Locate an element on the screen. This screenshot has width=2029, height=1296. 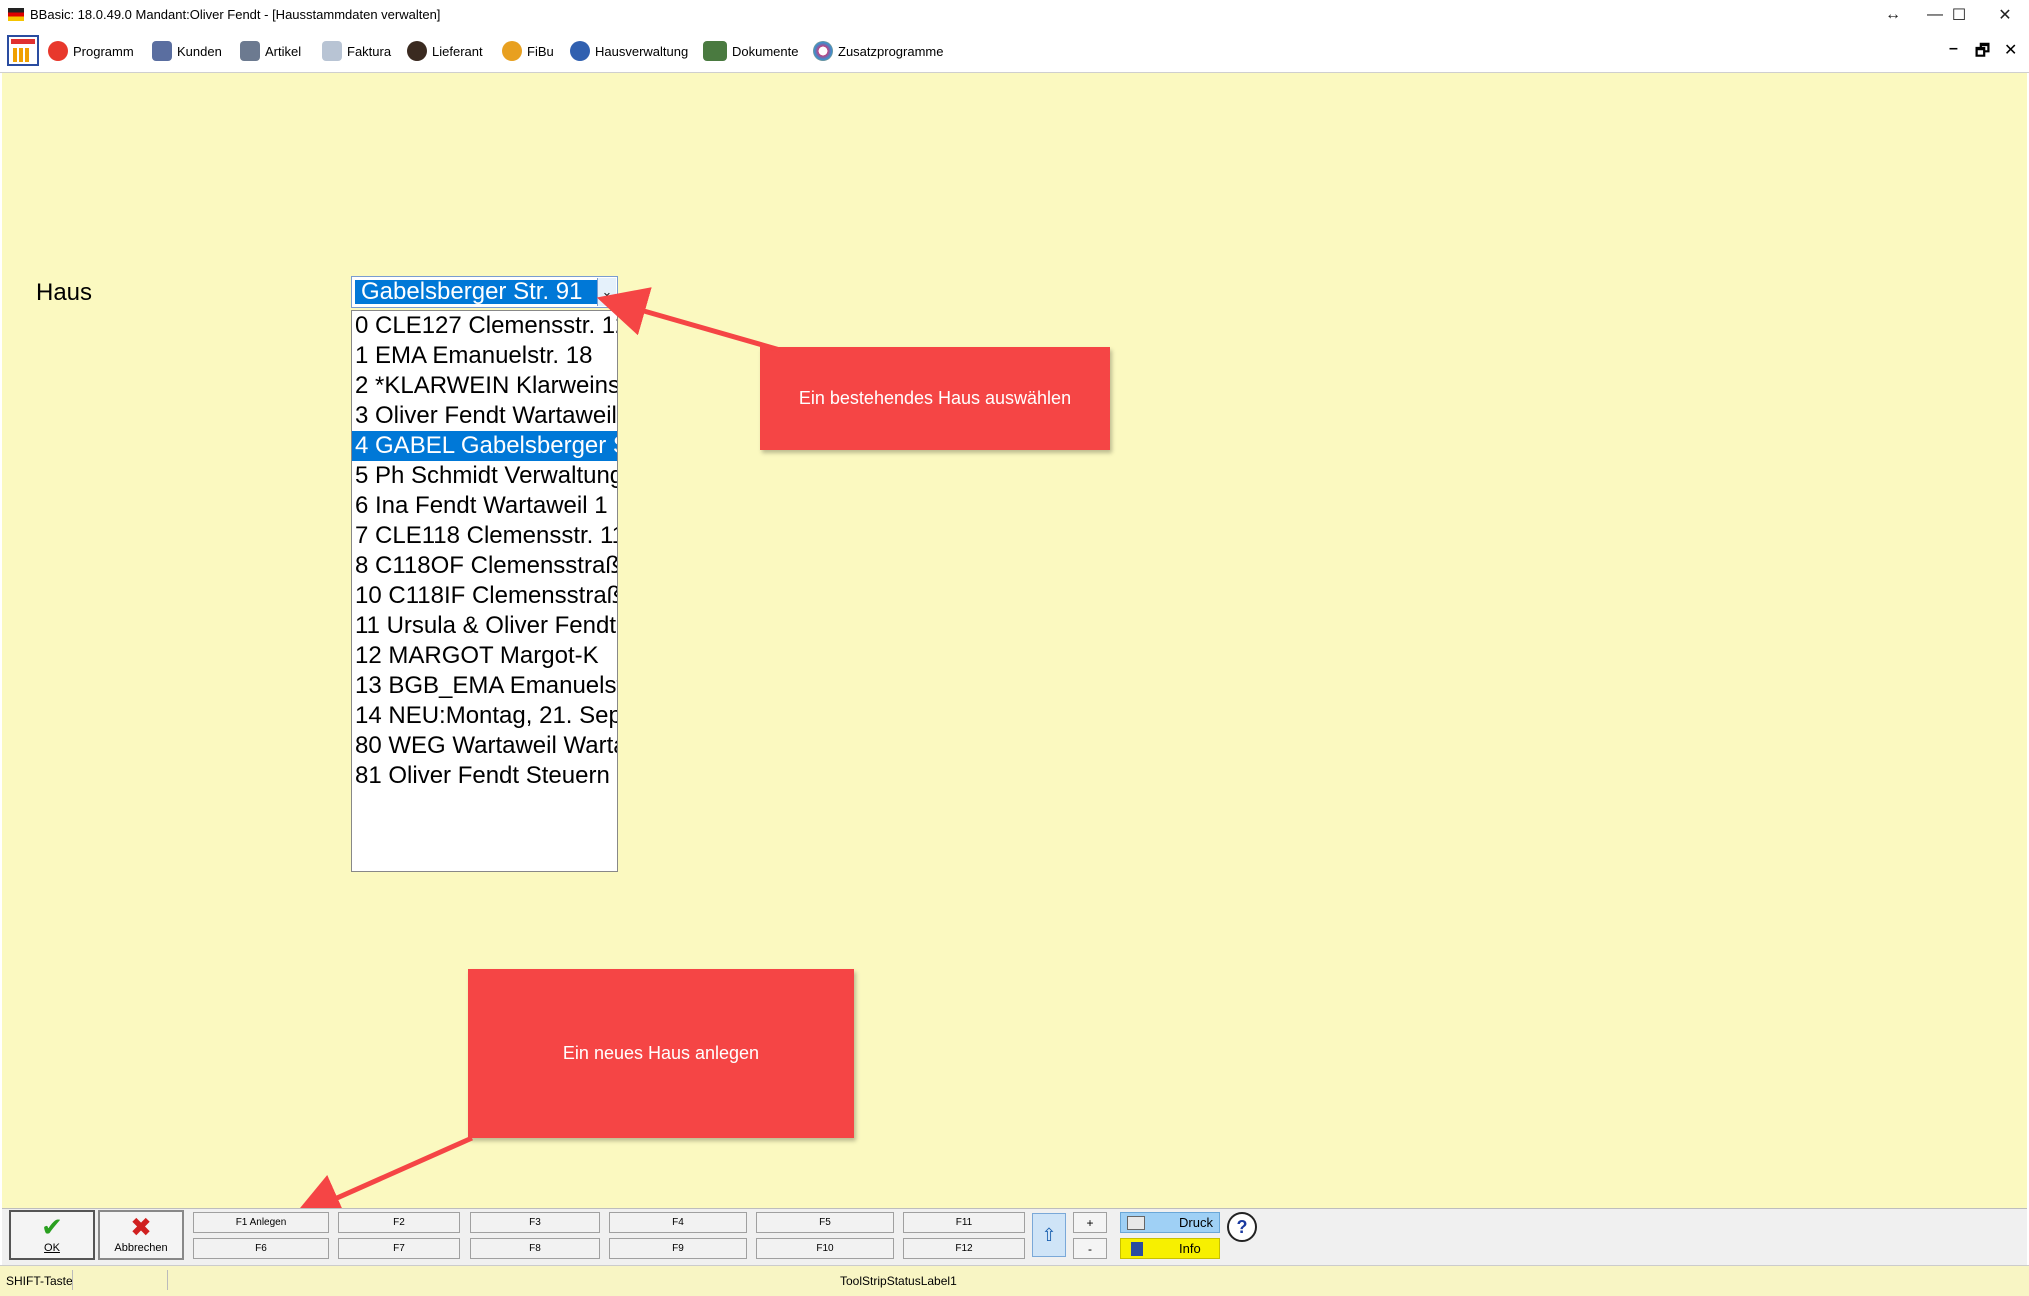
cancel-button: ✖ Abbrechen is located at coordinates (141, 1235).